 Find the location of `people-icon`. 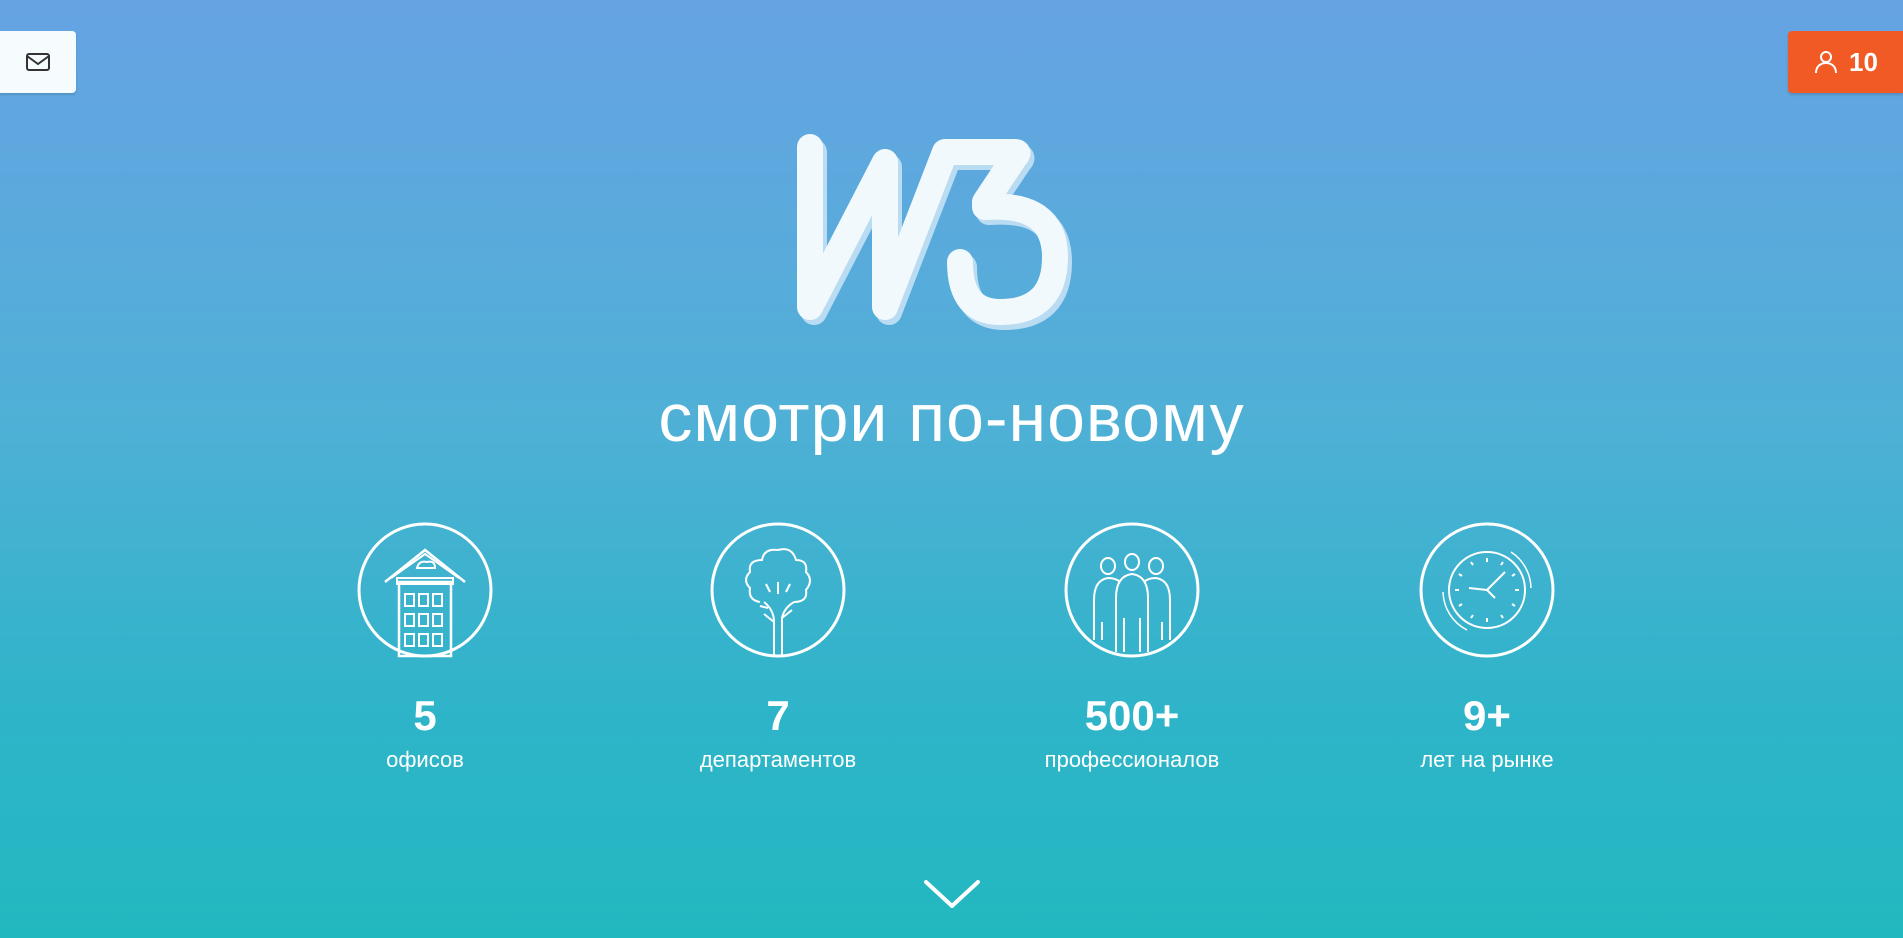

people-icon is located at coordinates (1132, 590).